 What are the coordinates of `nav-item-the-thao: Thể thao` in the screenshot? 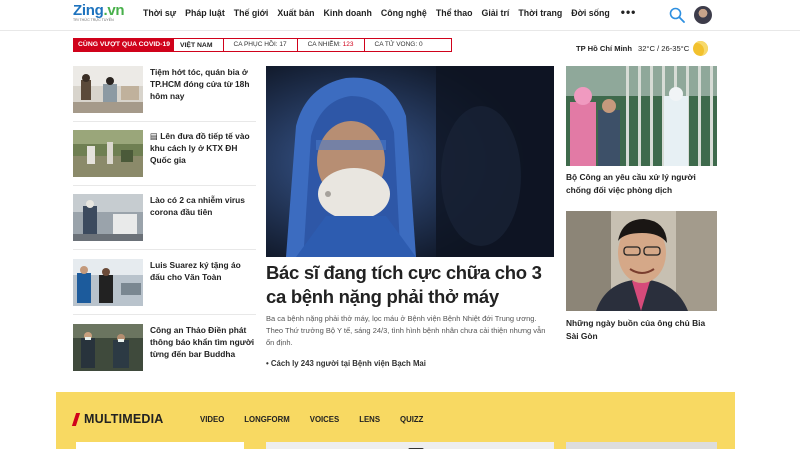 It's located at (454, 13).